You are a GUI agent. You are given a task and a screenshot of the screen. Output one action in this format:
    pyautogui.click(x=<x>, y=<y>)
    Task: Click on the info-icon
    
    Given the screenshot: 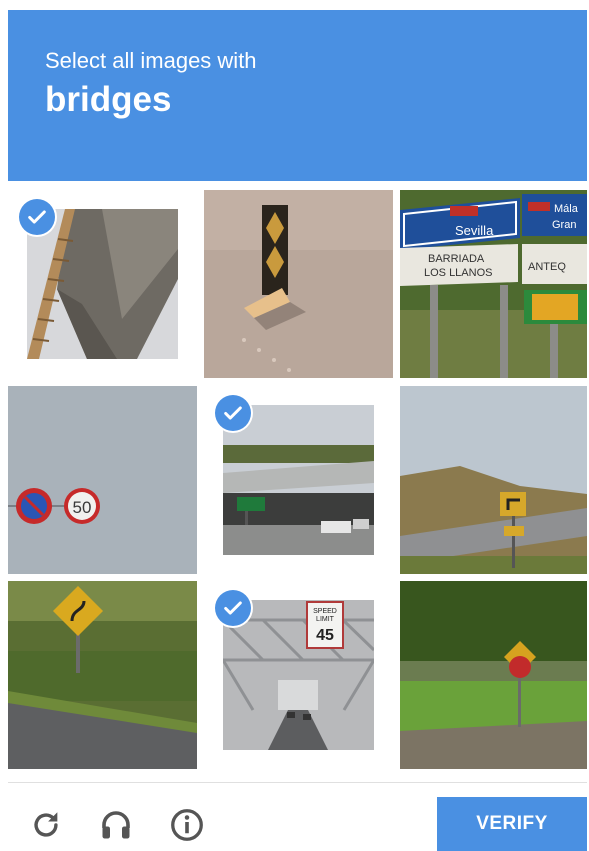 What is the action you would take?
    pyautogui.click(x=187, y=825)
    